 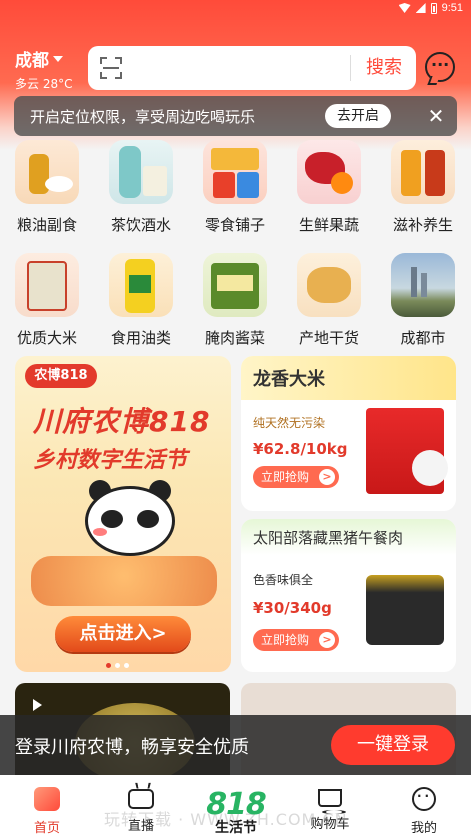 I want to click on festival-logo: 农博818, so click(x=61, y=376).